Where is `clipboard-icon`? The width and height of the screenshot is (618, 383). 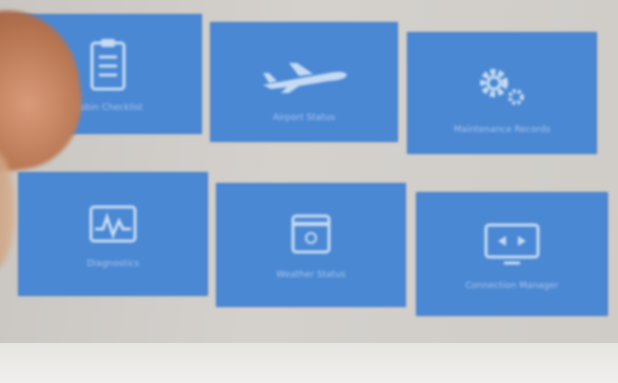 clipboard-icon is located at coordinates (108, 65).